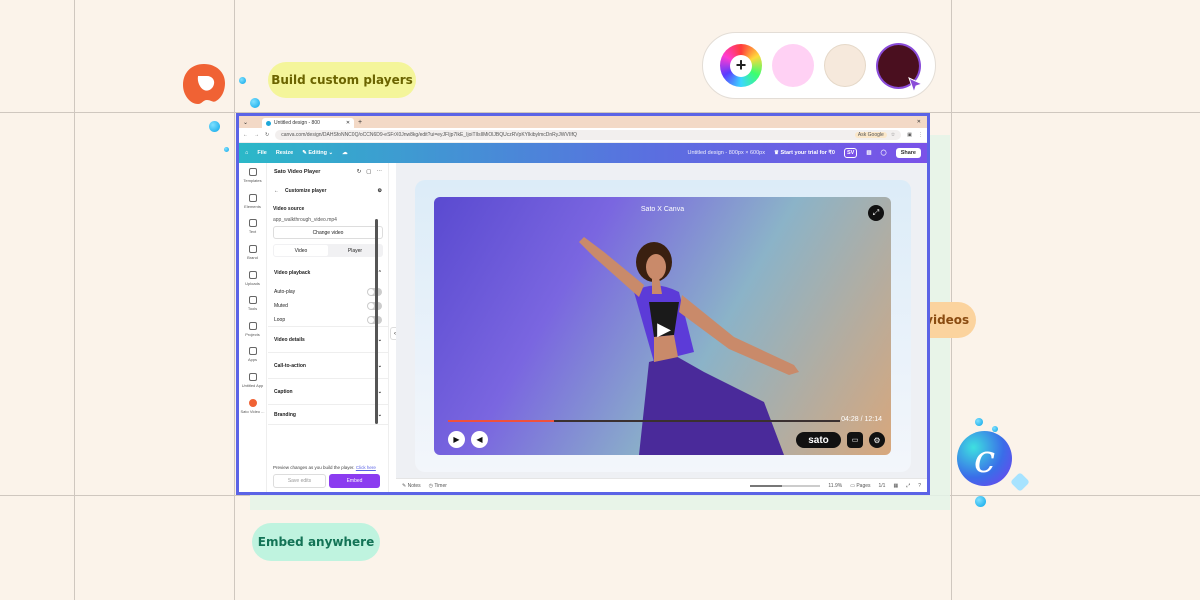 The height and width of the screenshot is (600, 1200). I want to click on back-arrow-icon: ←, so click(276, 191).